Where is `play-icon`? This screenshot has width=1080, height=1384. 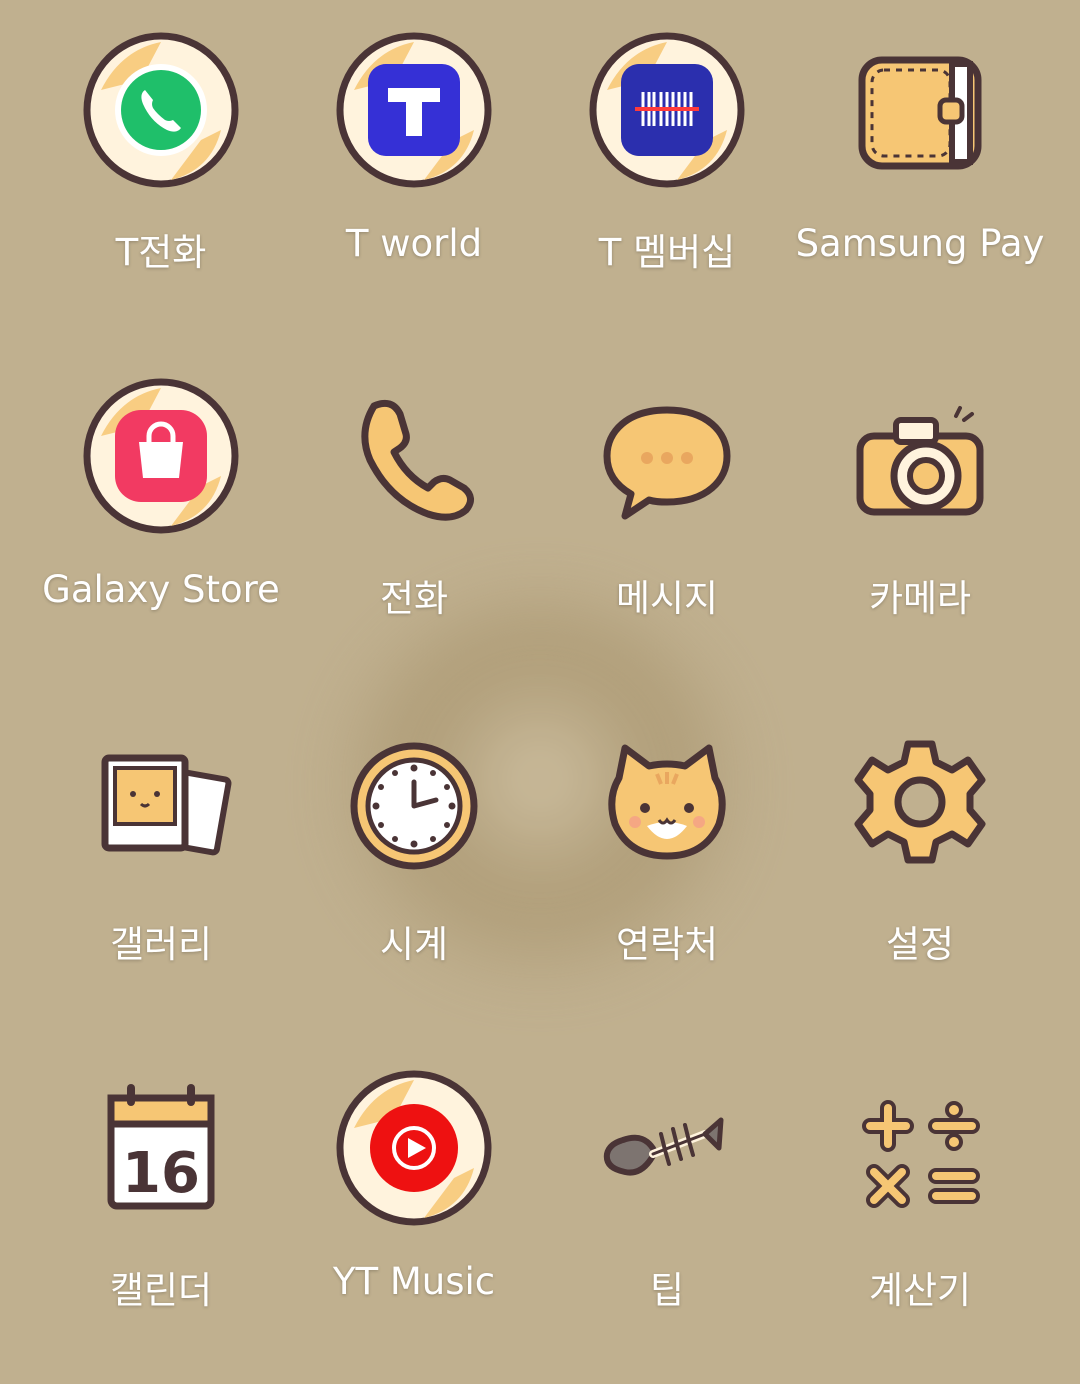 play-icon is located at coordinates (414, 1148).